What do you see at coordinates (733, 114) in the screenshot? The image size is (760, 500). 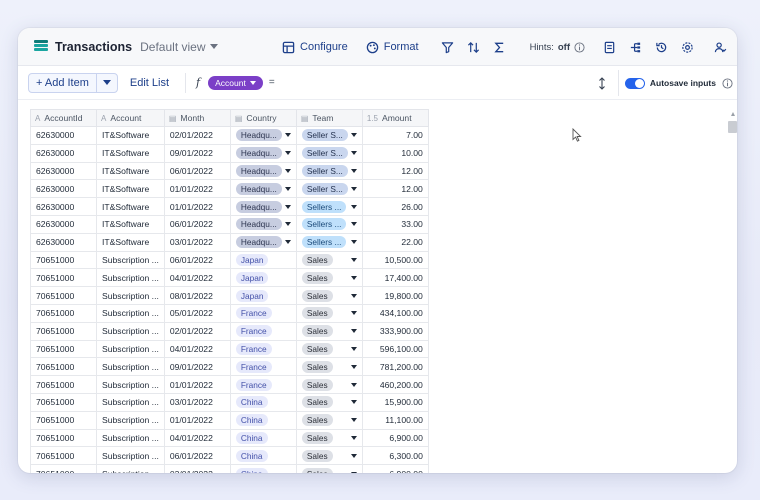 I see `scroll-up-icon` at bounding box center [733, 114].